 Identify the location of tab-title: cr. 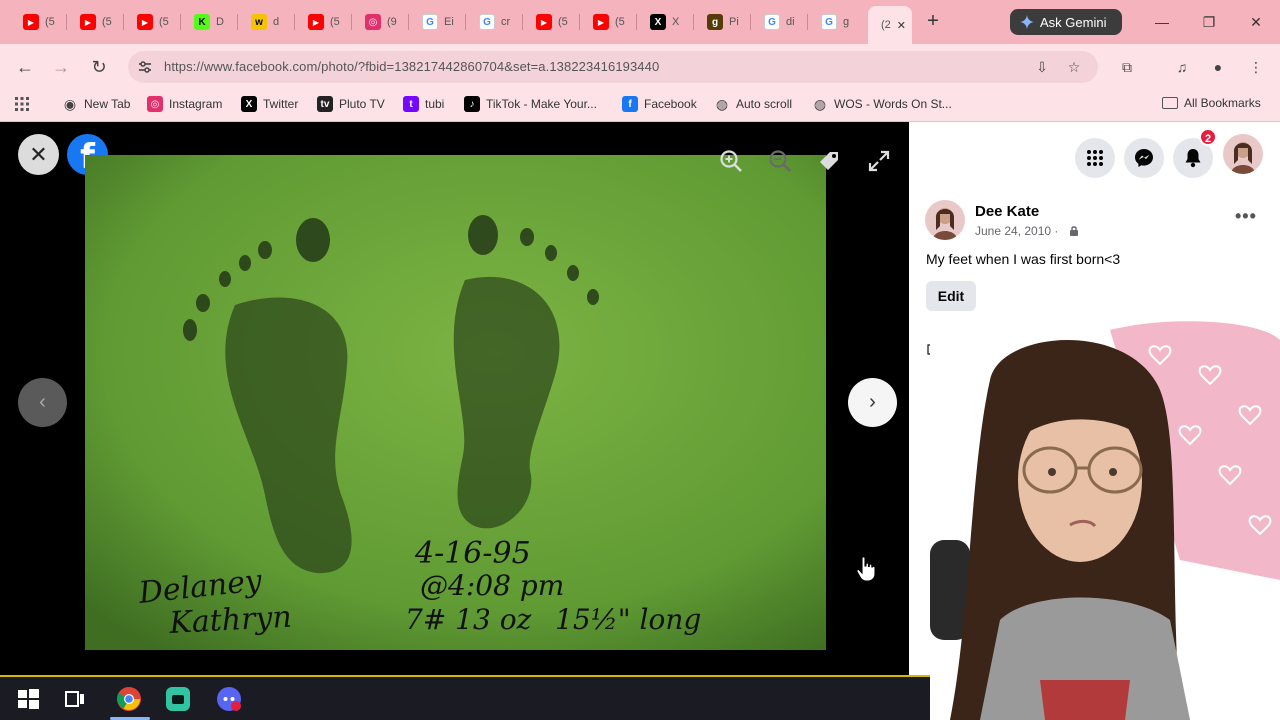
(506, 22).